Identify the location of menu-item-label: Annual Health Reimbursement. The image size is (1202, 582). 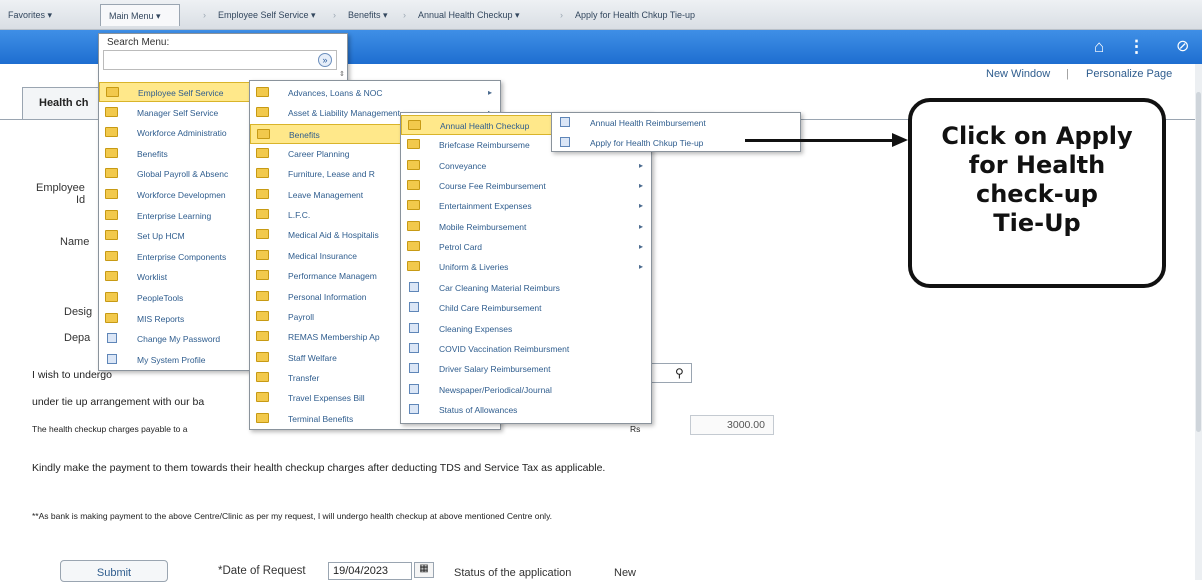
(648, 123).